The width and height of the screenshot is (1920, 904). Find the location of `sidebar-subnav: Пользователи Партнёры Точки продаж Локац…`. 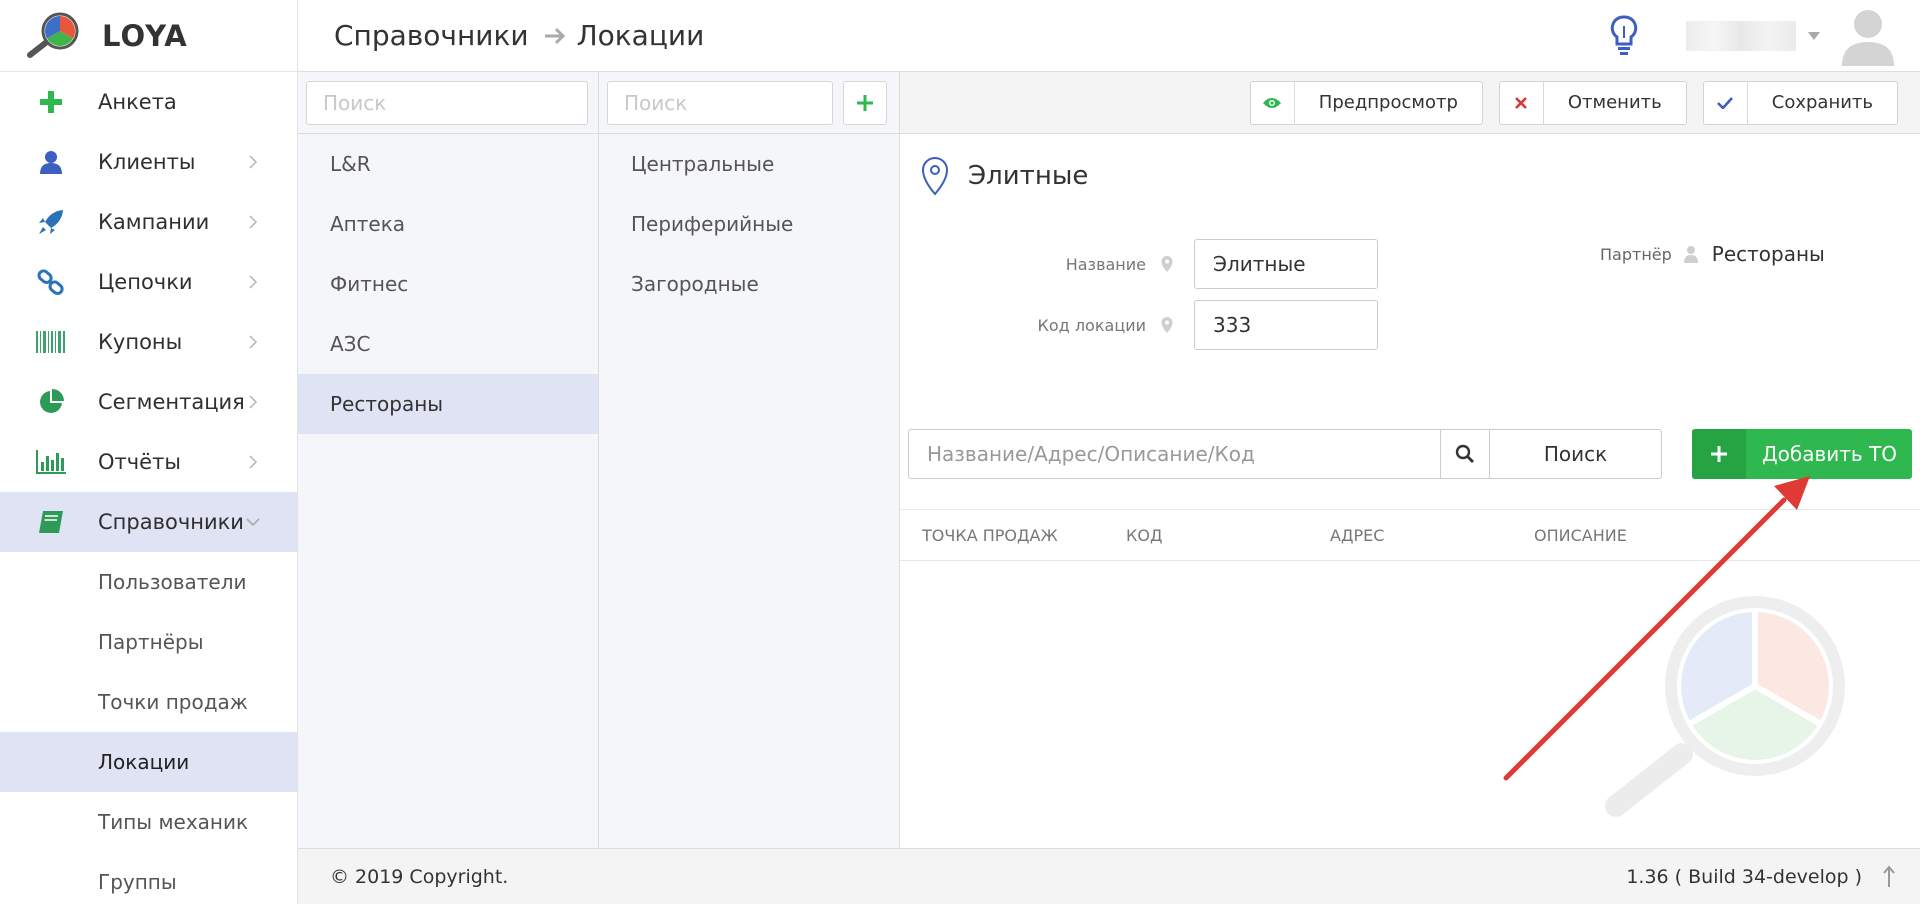

sidebar-subnav: Пользователи Партнёры Точки продаж Локац… is located at coordinates (148, 728).